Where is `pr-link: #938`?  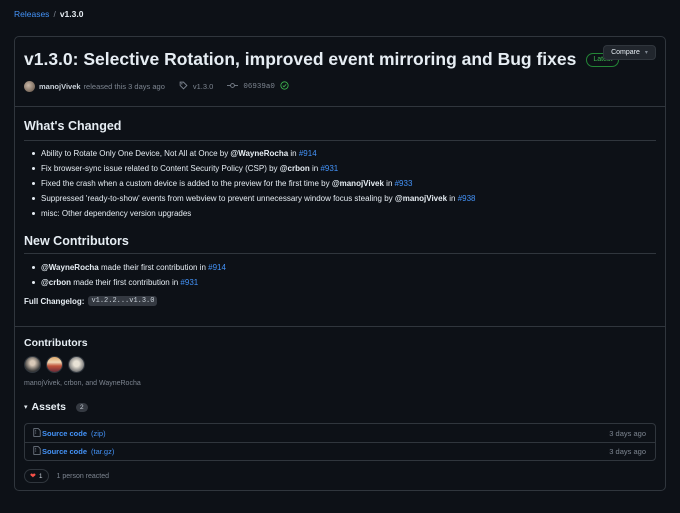
pr-link: #938 is located at coordinates (467, 198).